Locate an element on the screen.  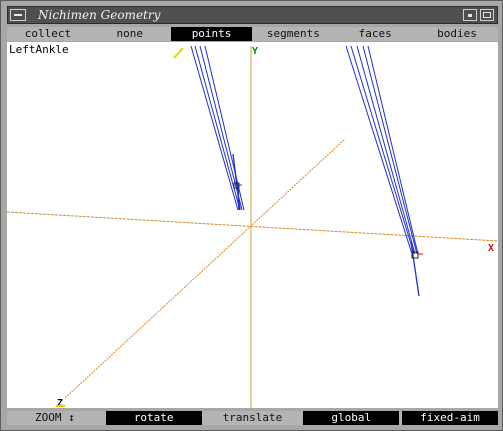
global-button: global is located at coordinates (351, 418).